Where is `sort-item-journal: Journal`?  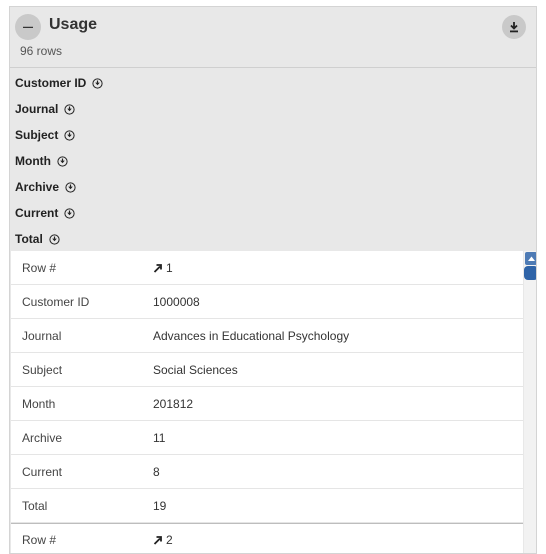 sort-item-journal: Journal is located at coordinates (45, 109).